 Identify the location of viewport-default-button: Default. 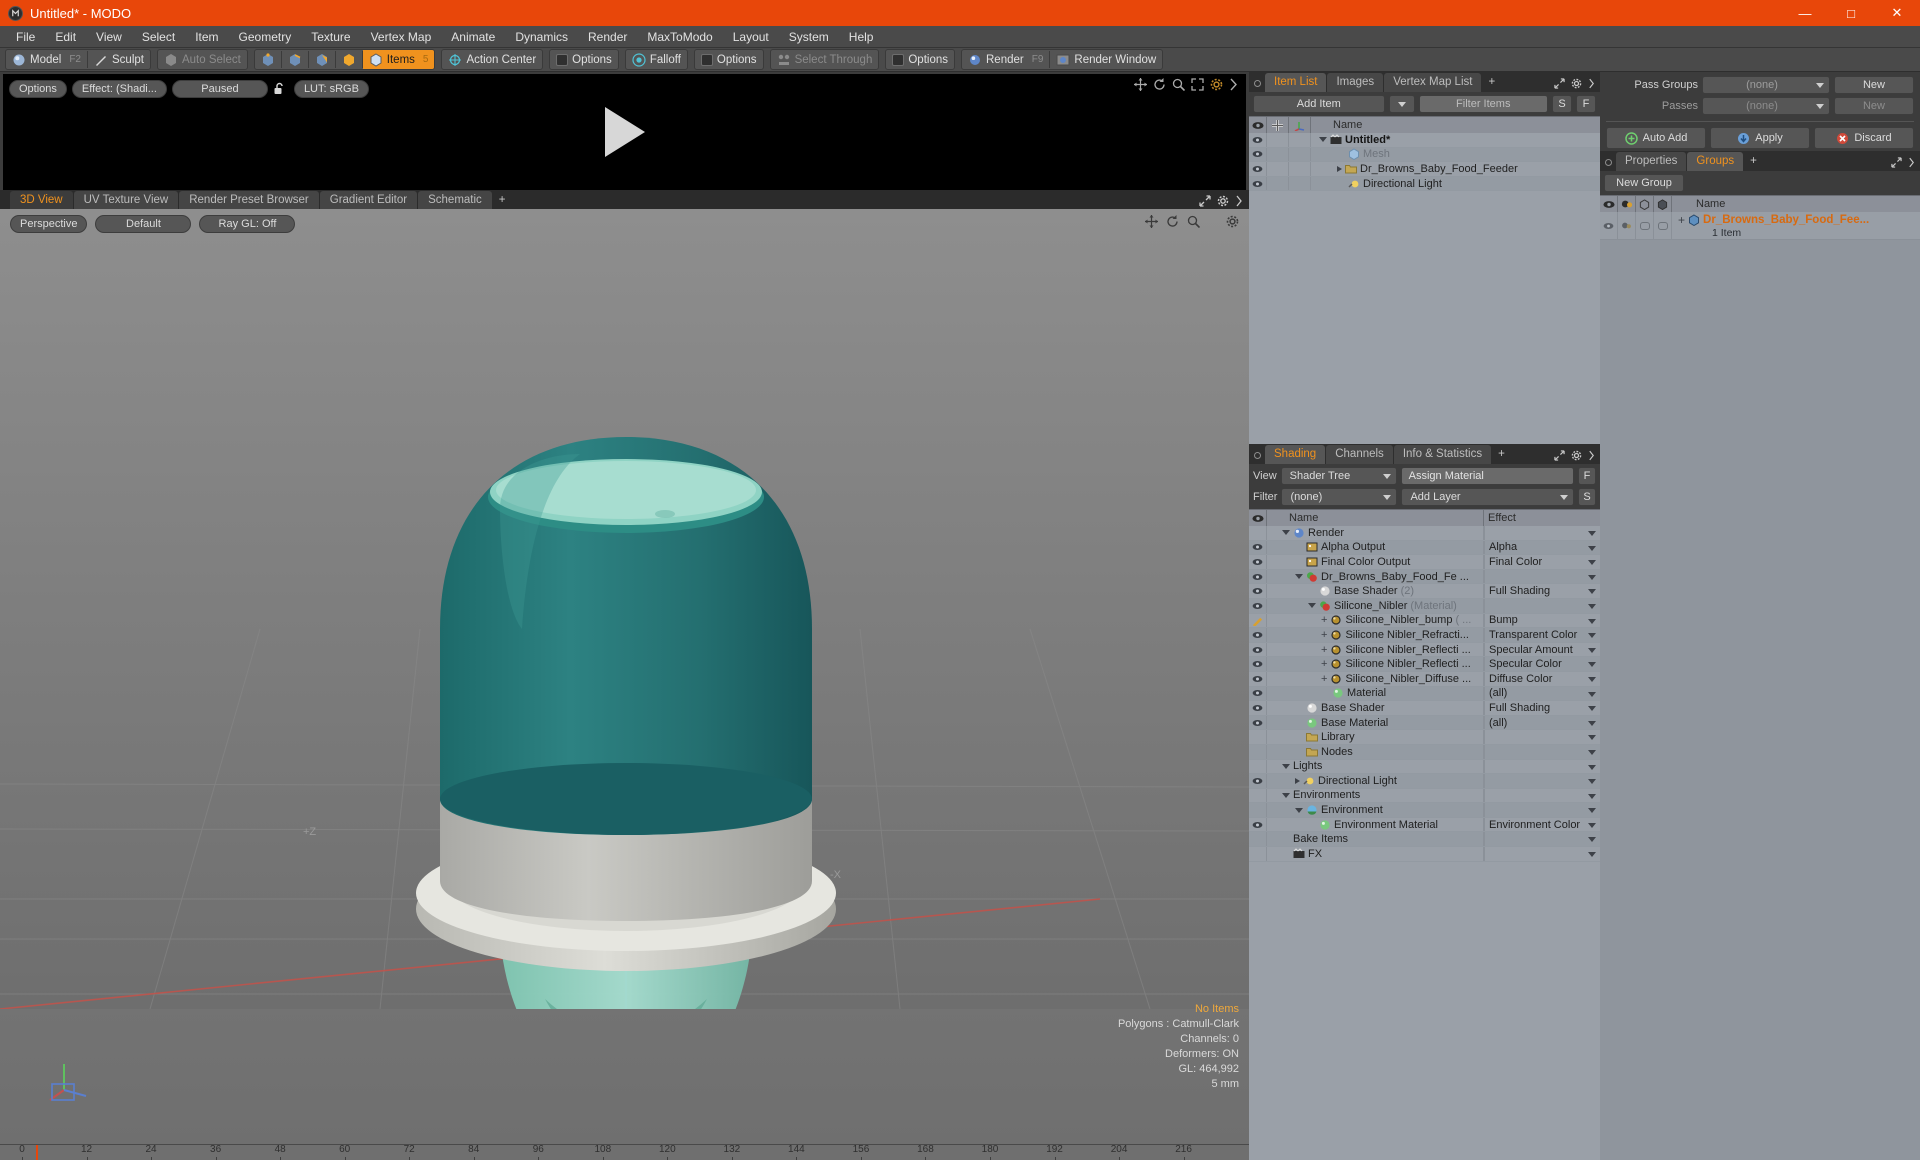
(143, 224).